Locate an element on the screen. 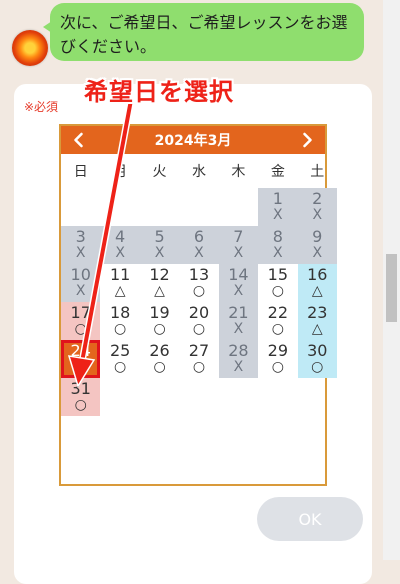  day-cell-9: 9X is located at coordinates (317, 245).